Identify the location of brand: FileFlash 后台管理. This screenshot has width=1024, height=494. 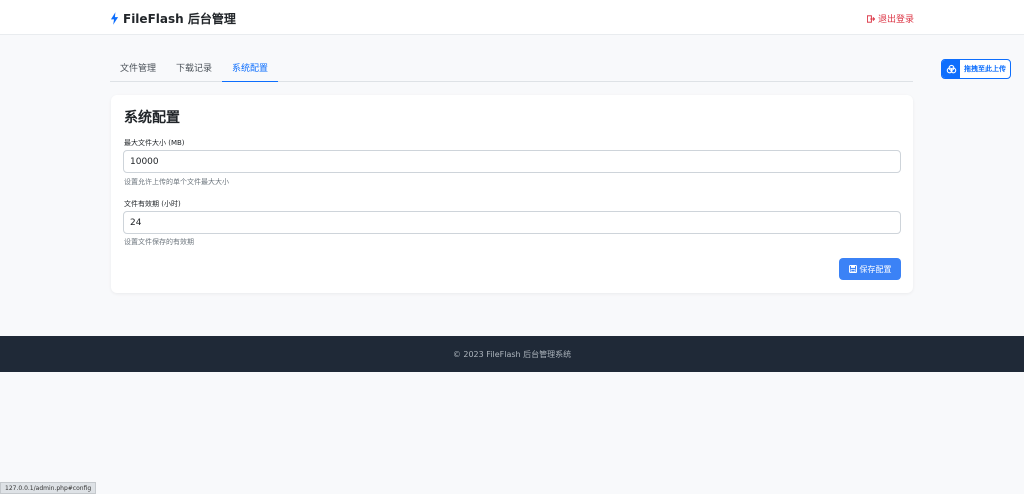
(173, 18).